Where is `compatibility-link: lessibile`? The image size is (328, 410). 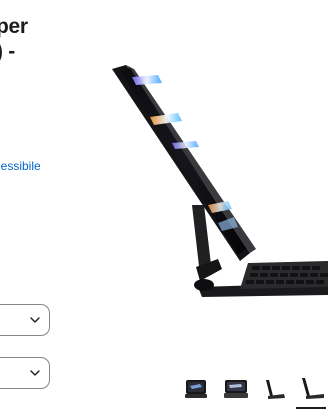
compatibility-link: lessibile is located at coordinates (20, 166).